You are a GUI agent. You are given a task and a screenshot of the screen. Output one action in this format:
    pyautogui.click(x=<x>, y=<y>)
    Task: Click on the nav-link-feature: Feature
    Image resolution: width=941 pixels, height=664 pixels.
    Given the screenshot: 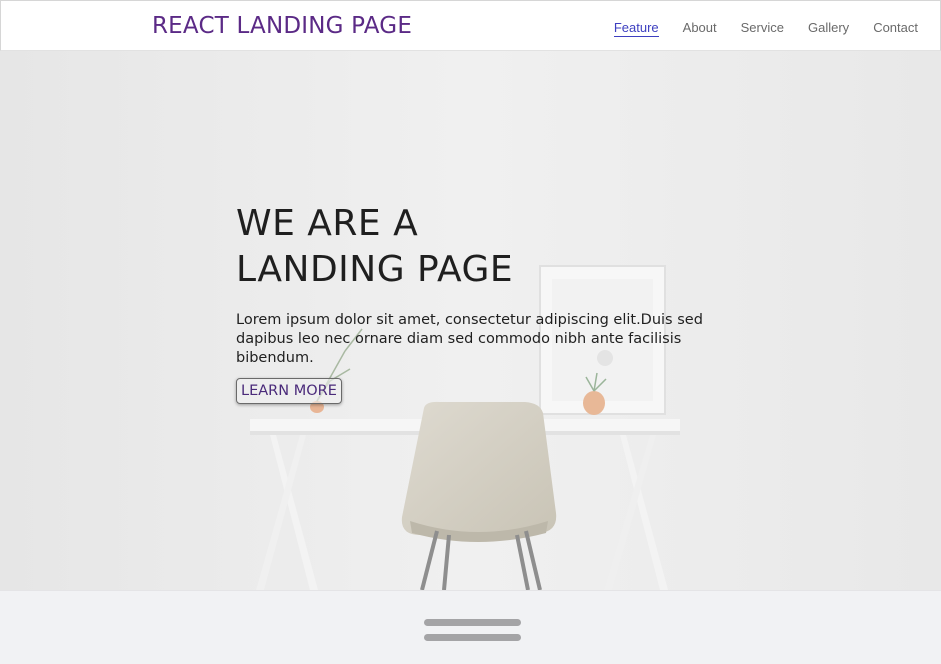 What is the action you would take?
    pyautogui.click(x=636, y=28)
    